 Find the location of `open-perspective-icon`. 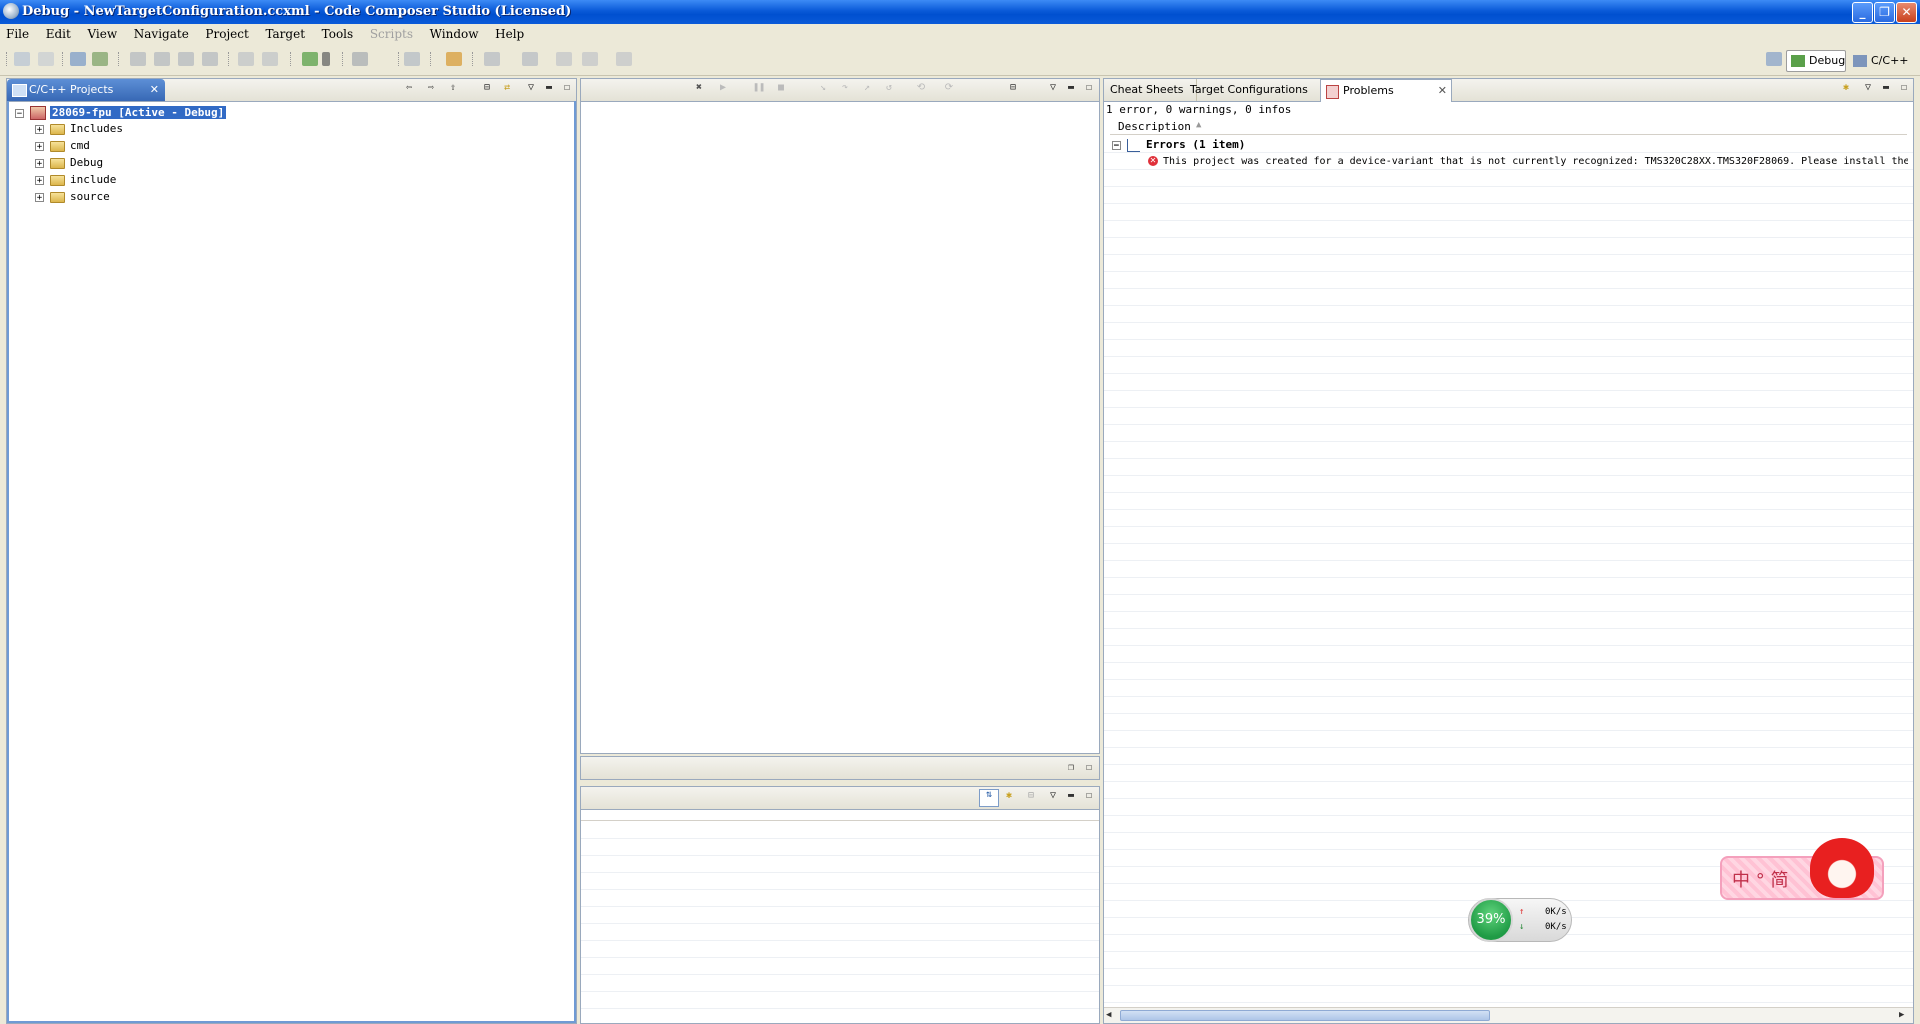

open-perspective-icon is located at coordinates (1774, 59).